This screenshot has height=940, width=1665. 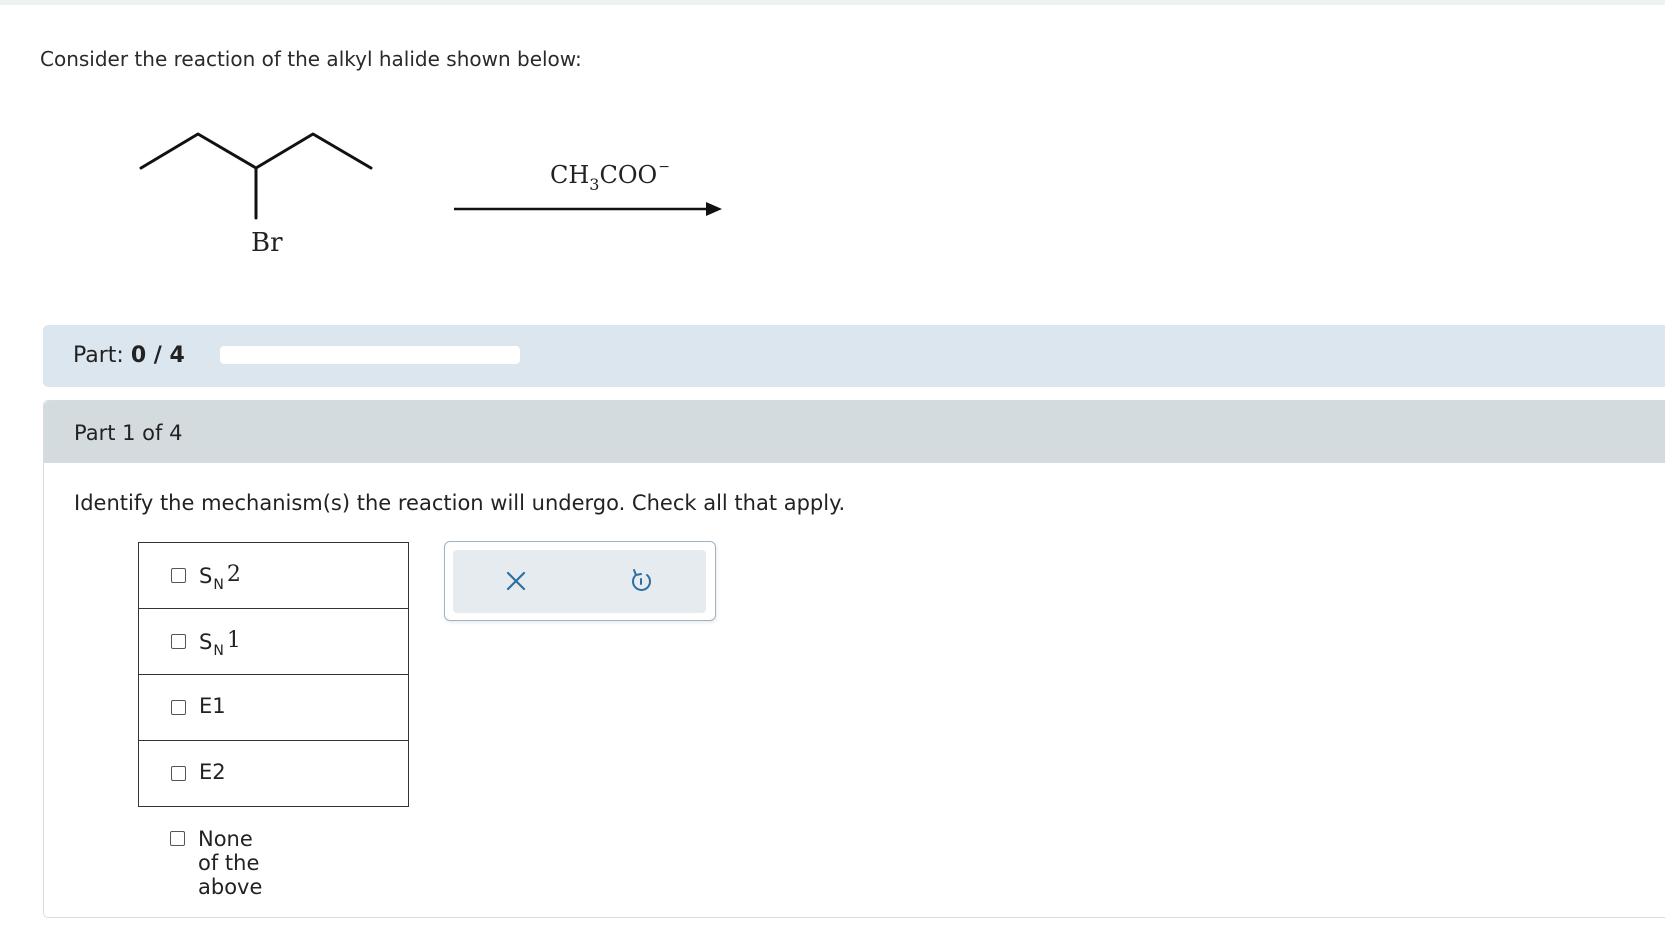 I want to click on e1-label: E1, so click(x=212, y=706).